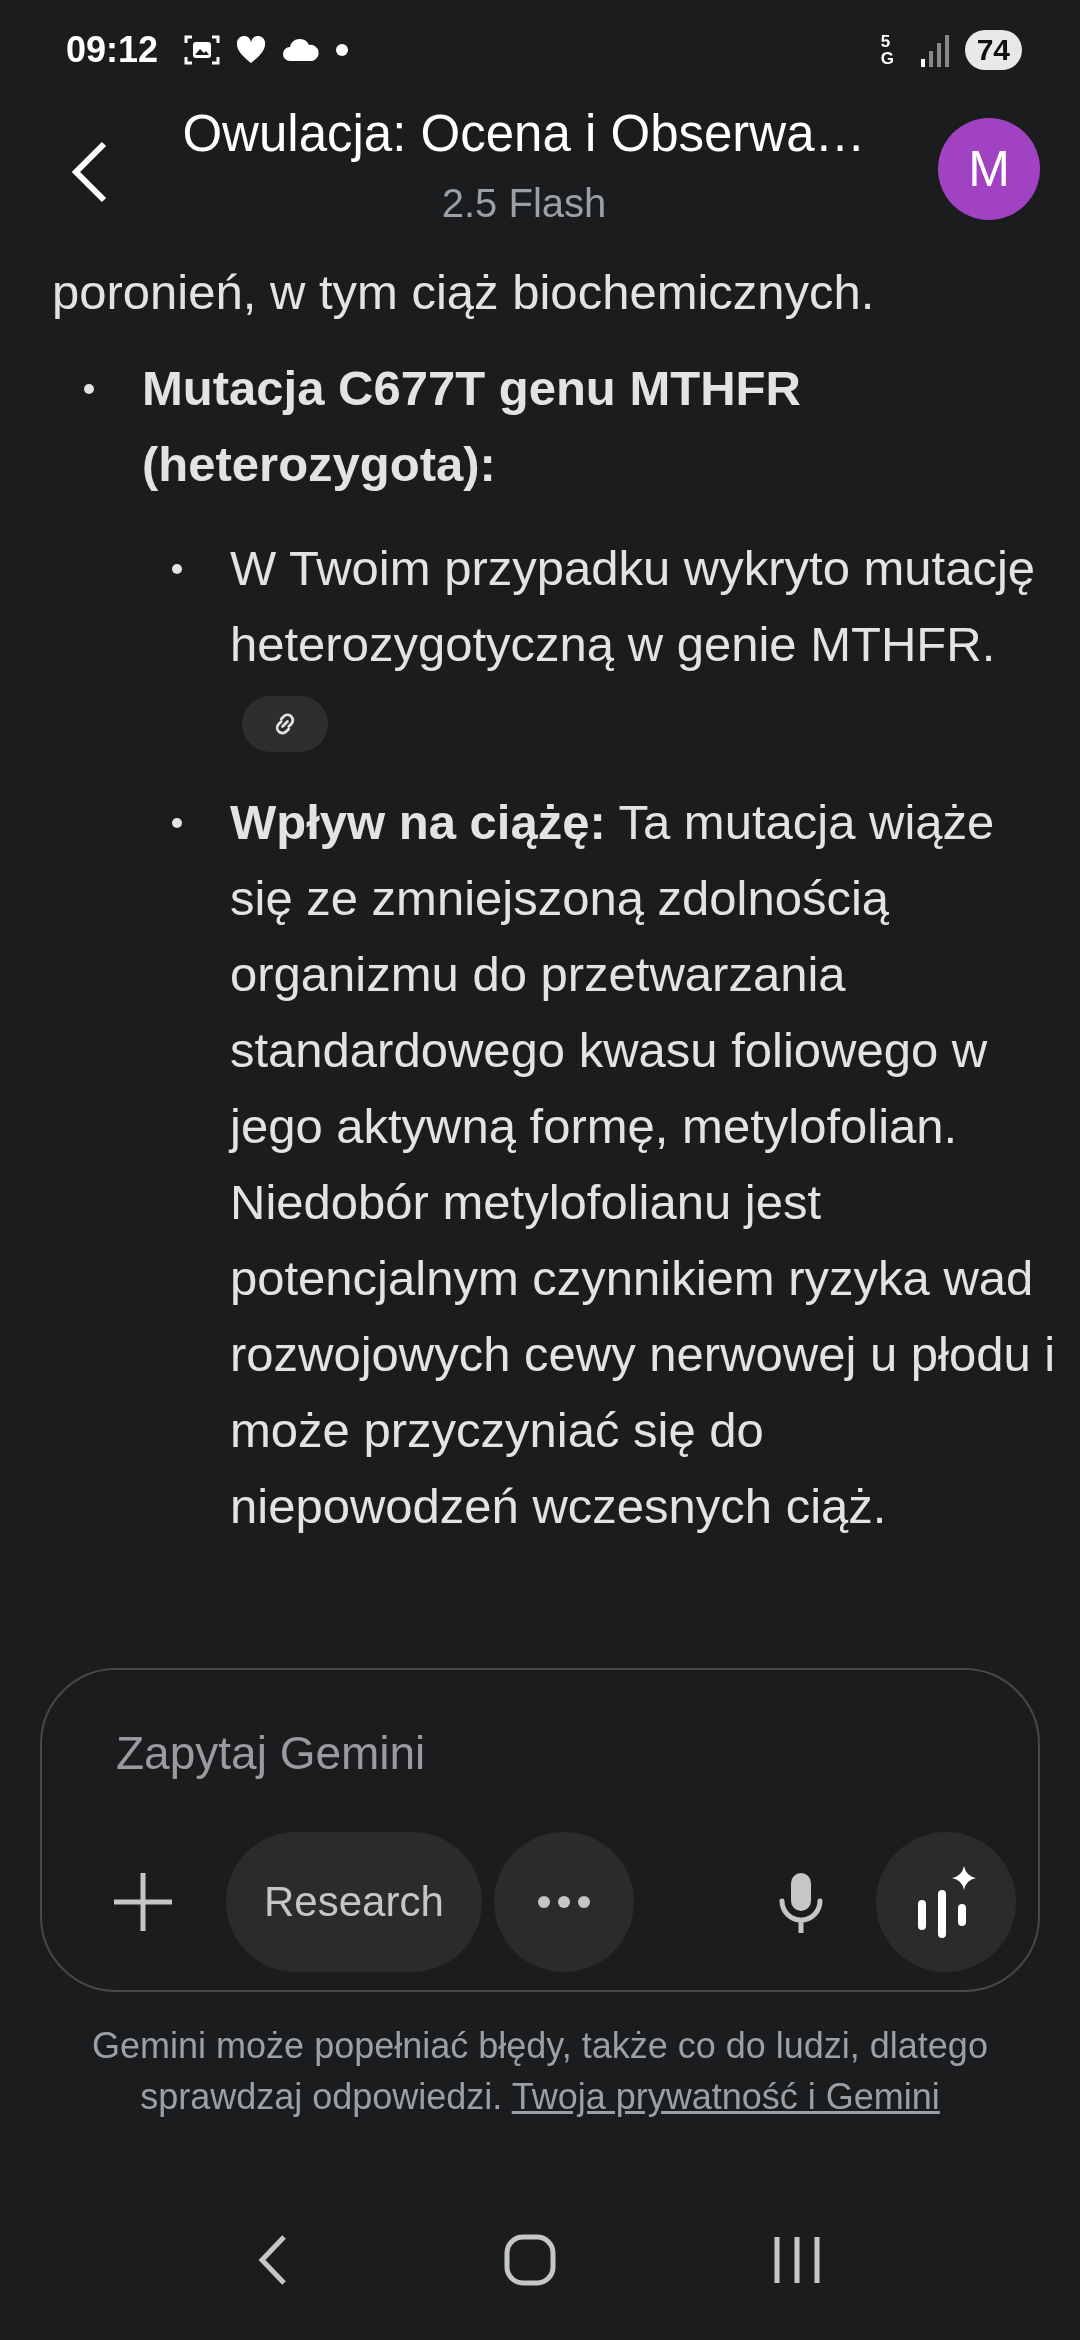  Describe the element at coordinates (112, 50) in the screenshot. I see `status-time: 09:12` at that location.